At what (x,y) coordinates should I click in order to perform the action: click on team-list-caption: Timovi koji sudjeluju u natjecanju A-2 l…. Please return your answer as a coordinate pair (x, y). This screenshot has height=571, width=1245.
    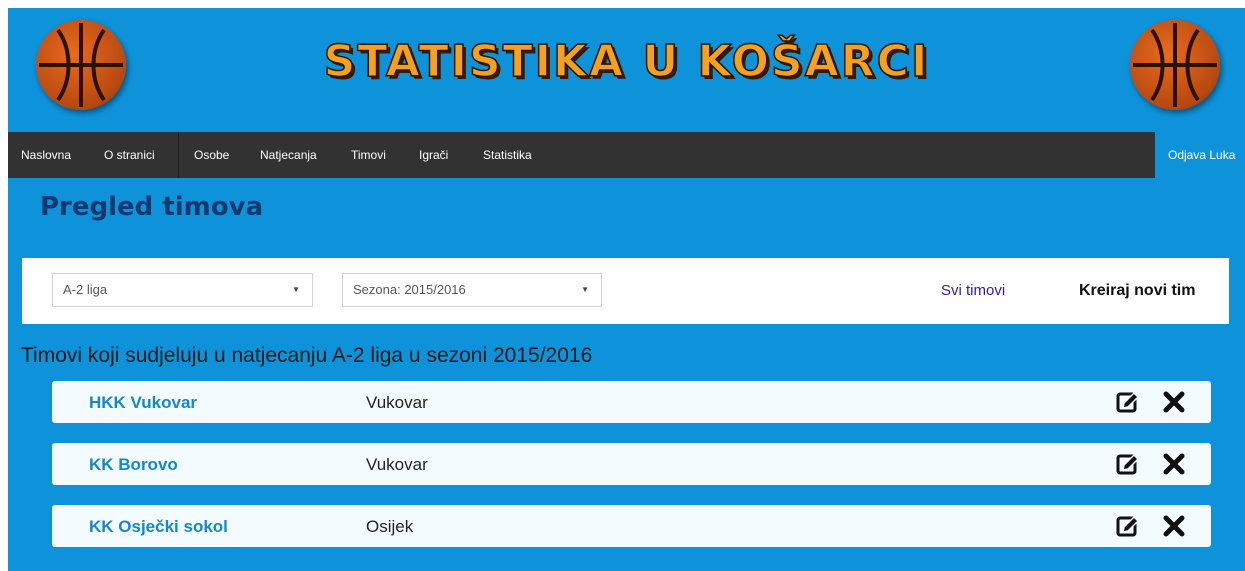
    Looking at the image, I should click on (307, 355).